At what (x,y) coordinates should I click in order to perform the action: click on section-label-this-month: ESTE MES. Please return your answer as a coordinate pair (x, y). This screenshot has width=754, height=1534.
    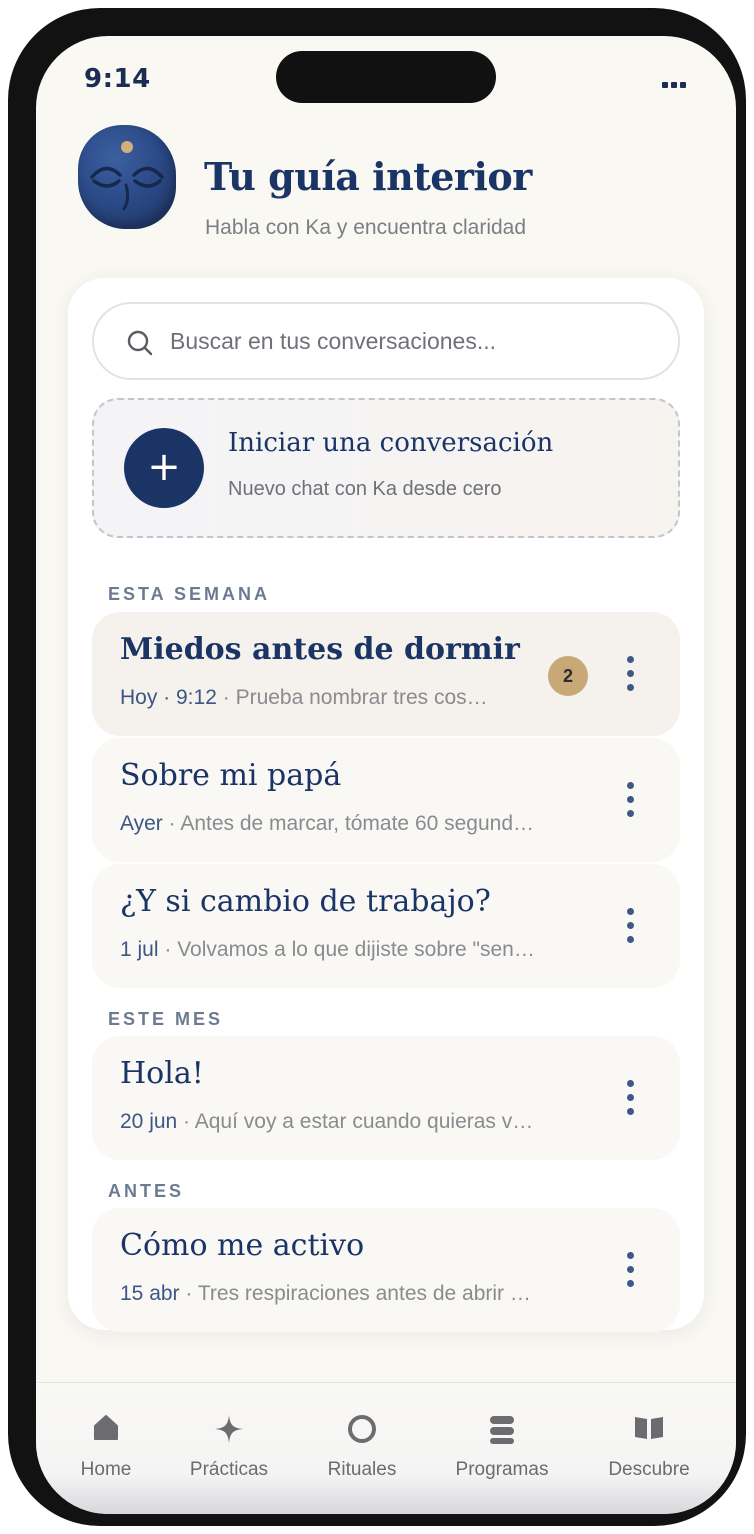
    Looking at the image, I should click on (166, 1019).